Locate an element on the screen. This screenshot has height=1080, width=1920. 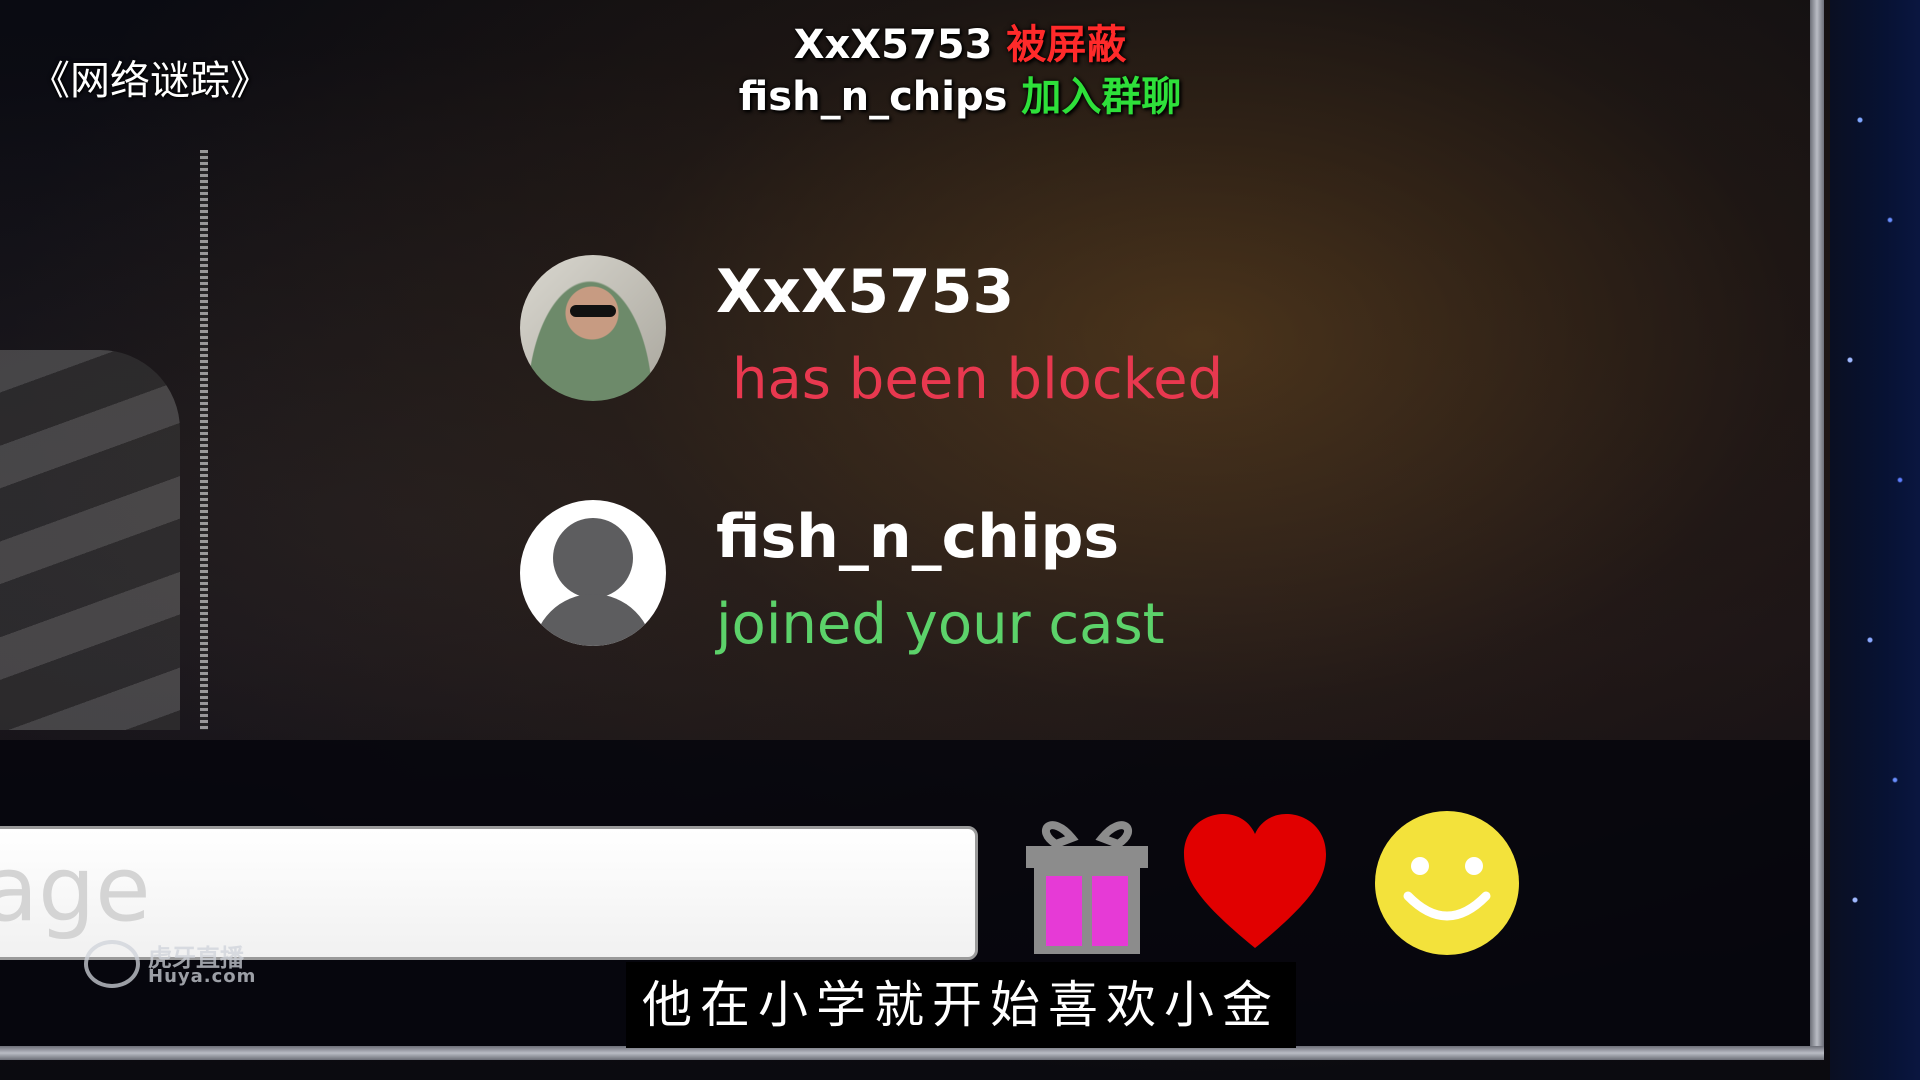
translation-notice-1: XxX5753 被屏蔽 is located at coordinates (960, 41).